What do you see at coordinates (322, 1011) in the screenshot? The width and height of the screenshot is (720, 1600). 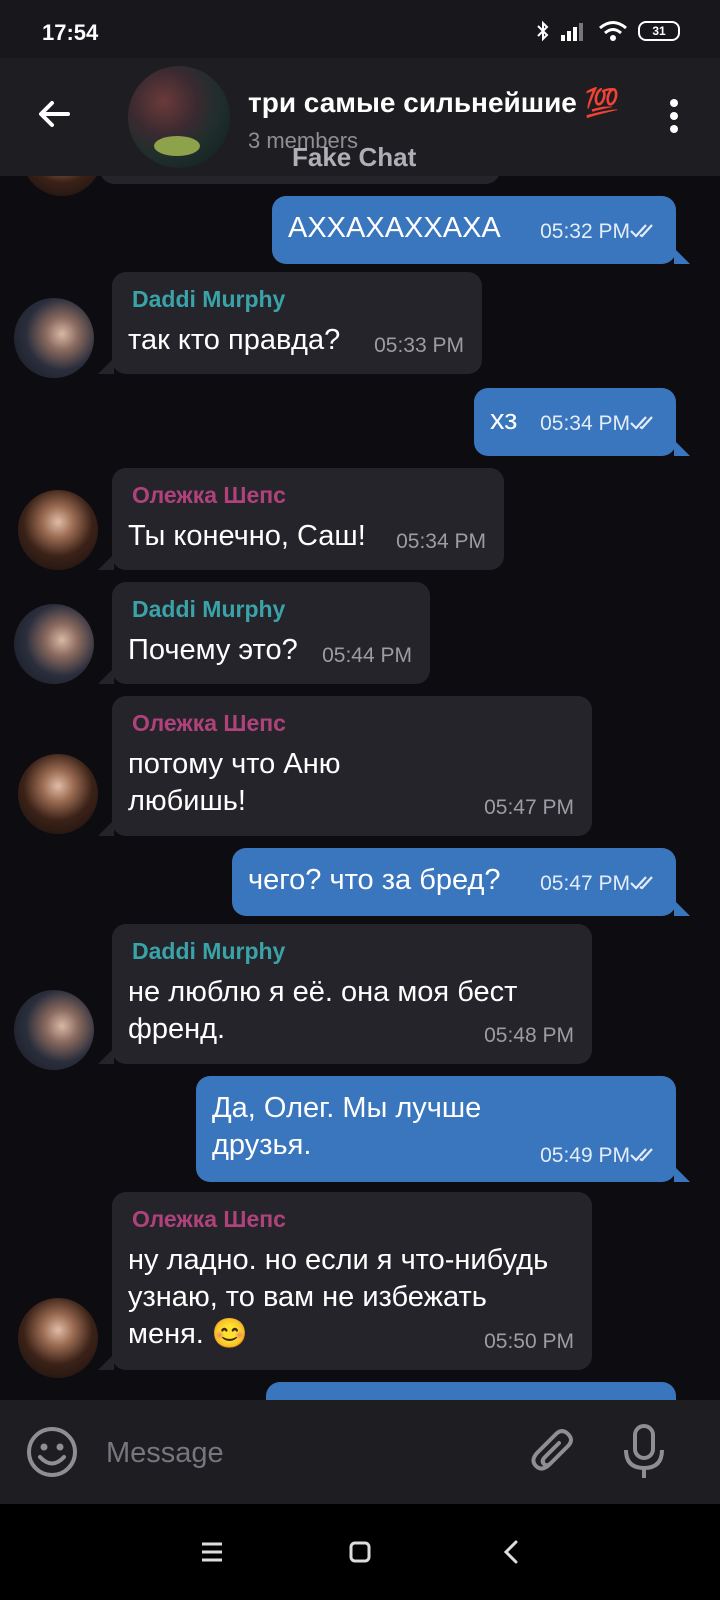 I see `message-text: не люблю я её. она моя бест френд.` at bounding box center [322, 1011].